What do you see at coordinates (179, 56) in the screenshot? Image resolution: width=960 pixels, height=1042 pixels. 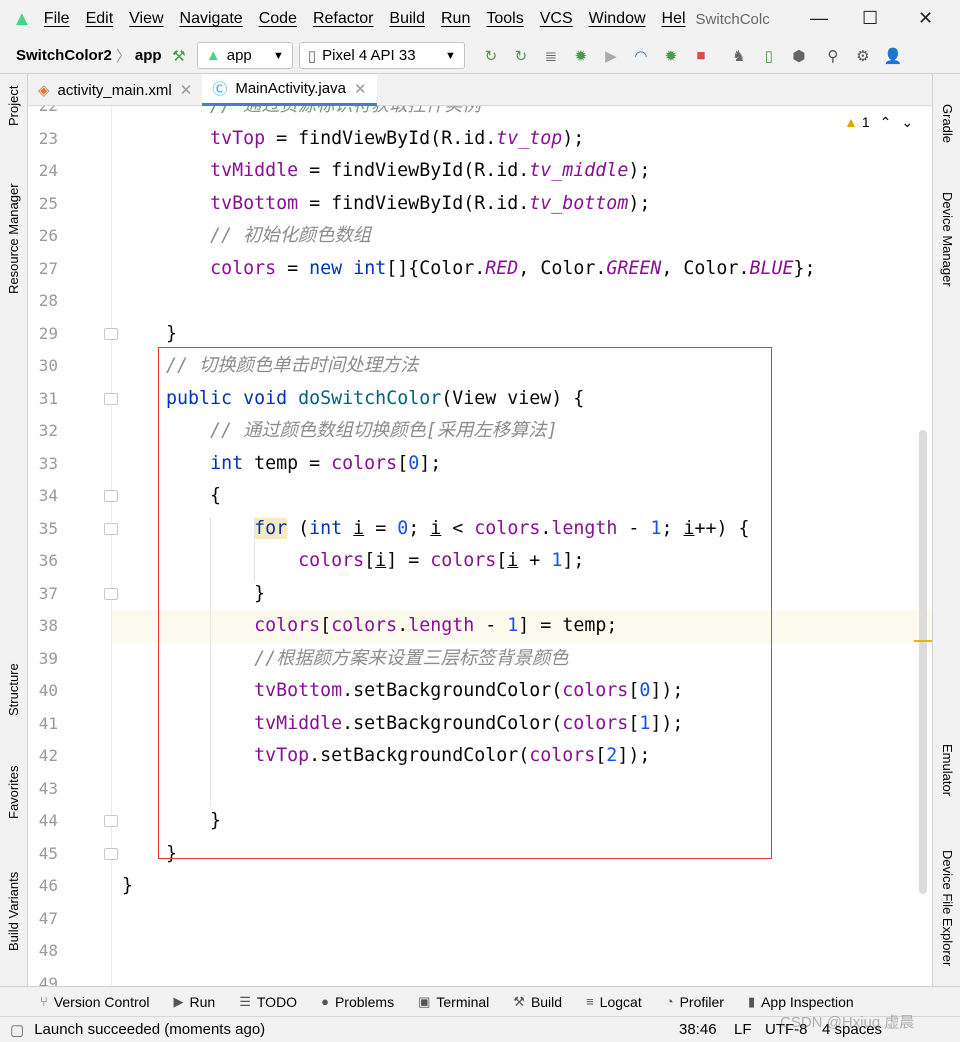 I see `make-hammer-icon: ⚒` at bounding box center [179, 56].